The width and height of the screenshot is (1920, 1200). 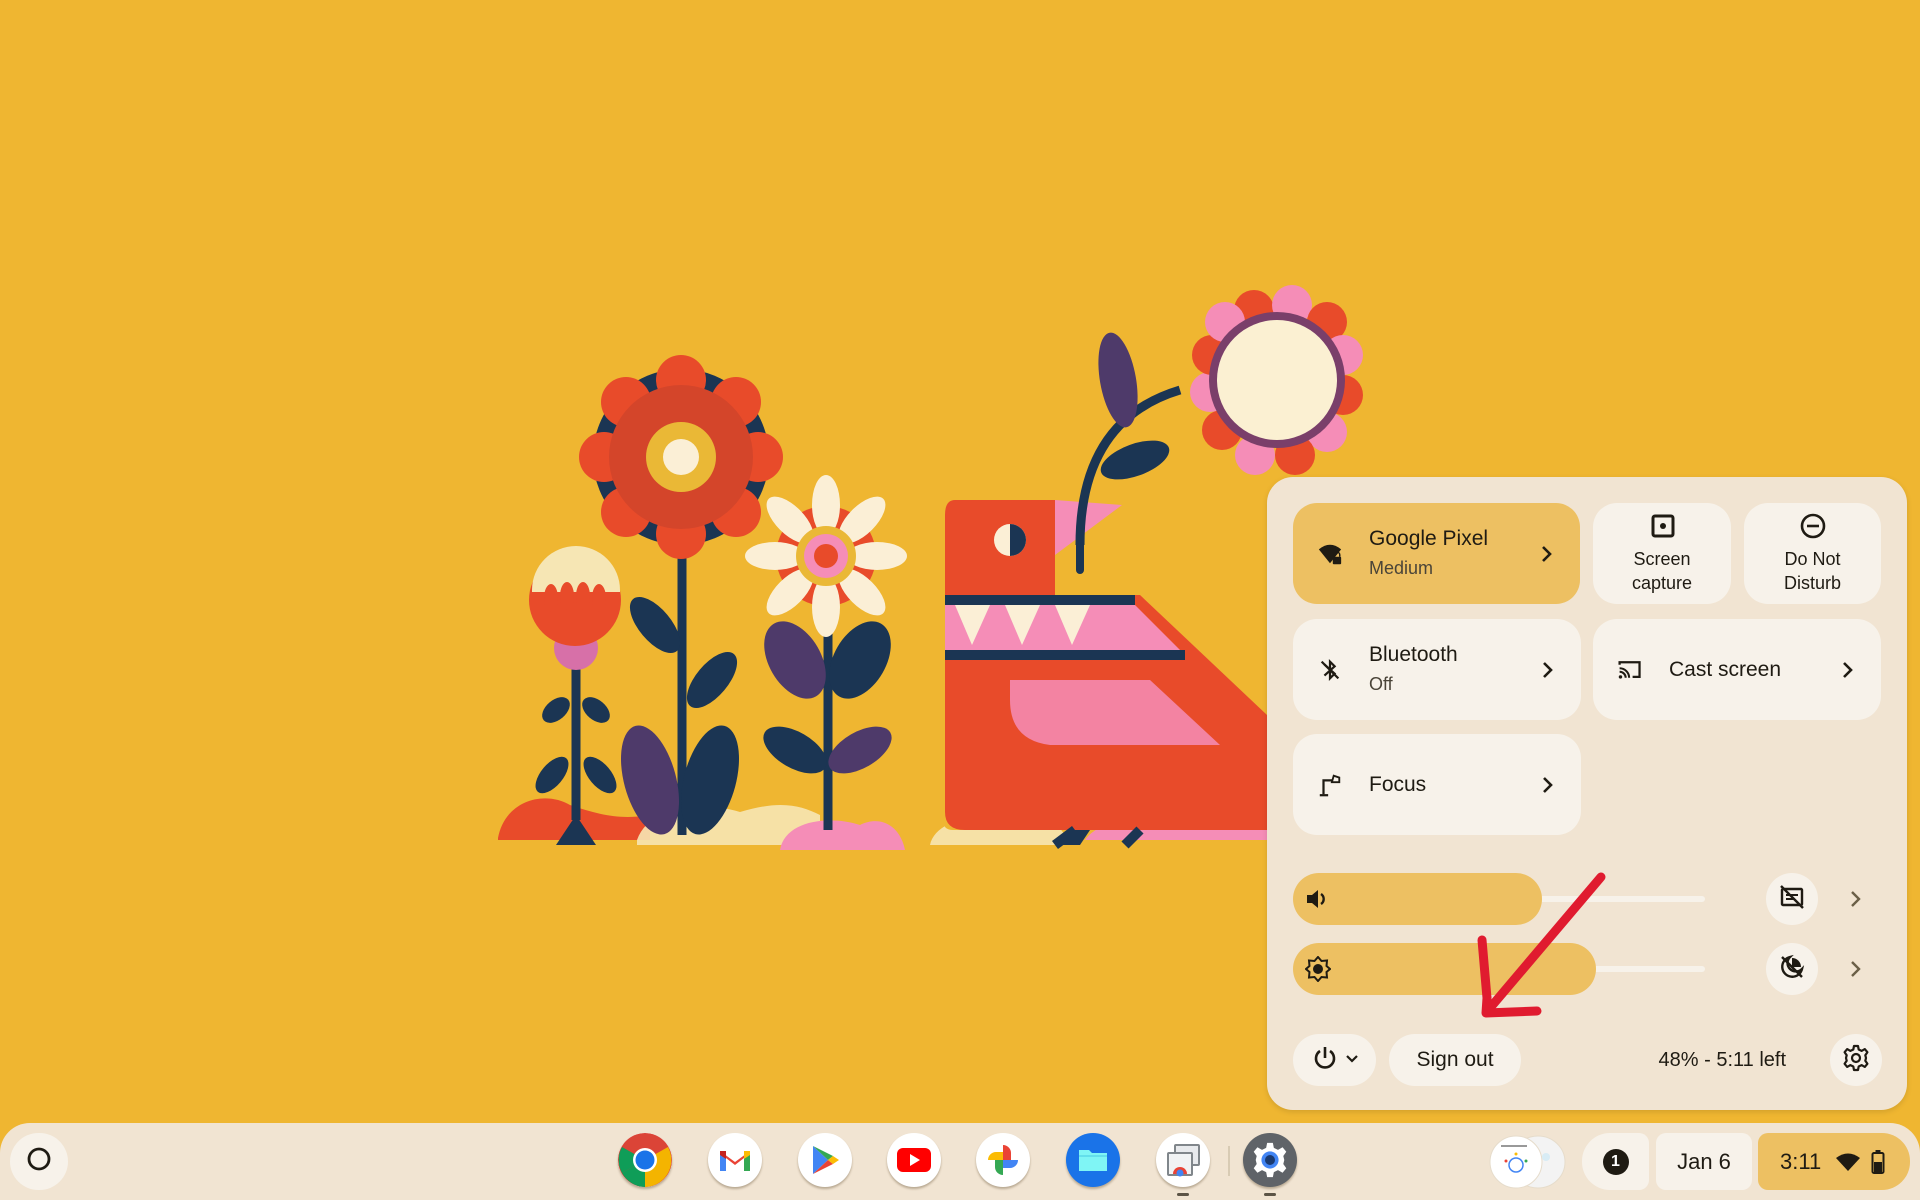 What do you see at coordinates (1812, 582) in the screenshot?
I see `dnd-label-line2: Disturb` at bounding box center [1812, 582].